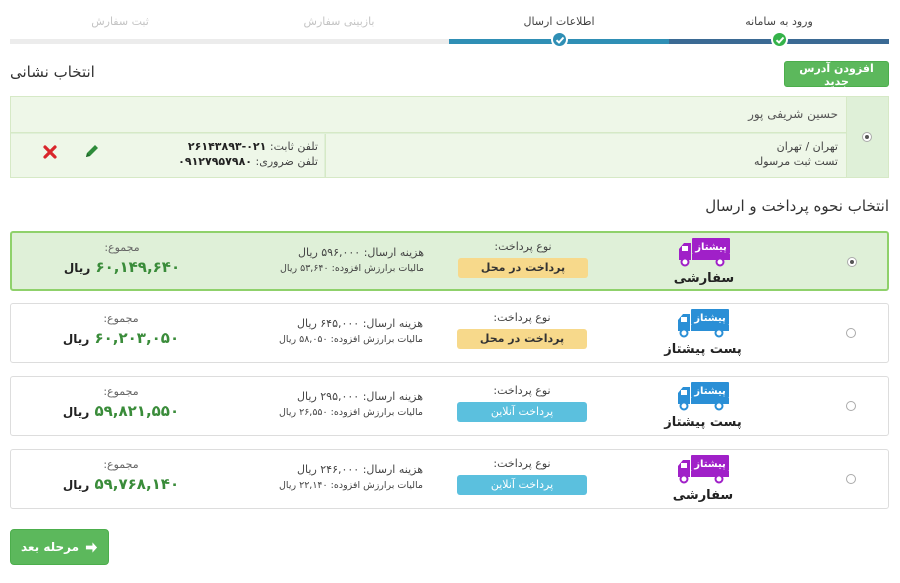 The width and height of the screenshot is (900, 583). I want to click on order-total-amount: ۶۰,۱۴۹,۶۴۰, so click(138, 267).